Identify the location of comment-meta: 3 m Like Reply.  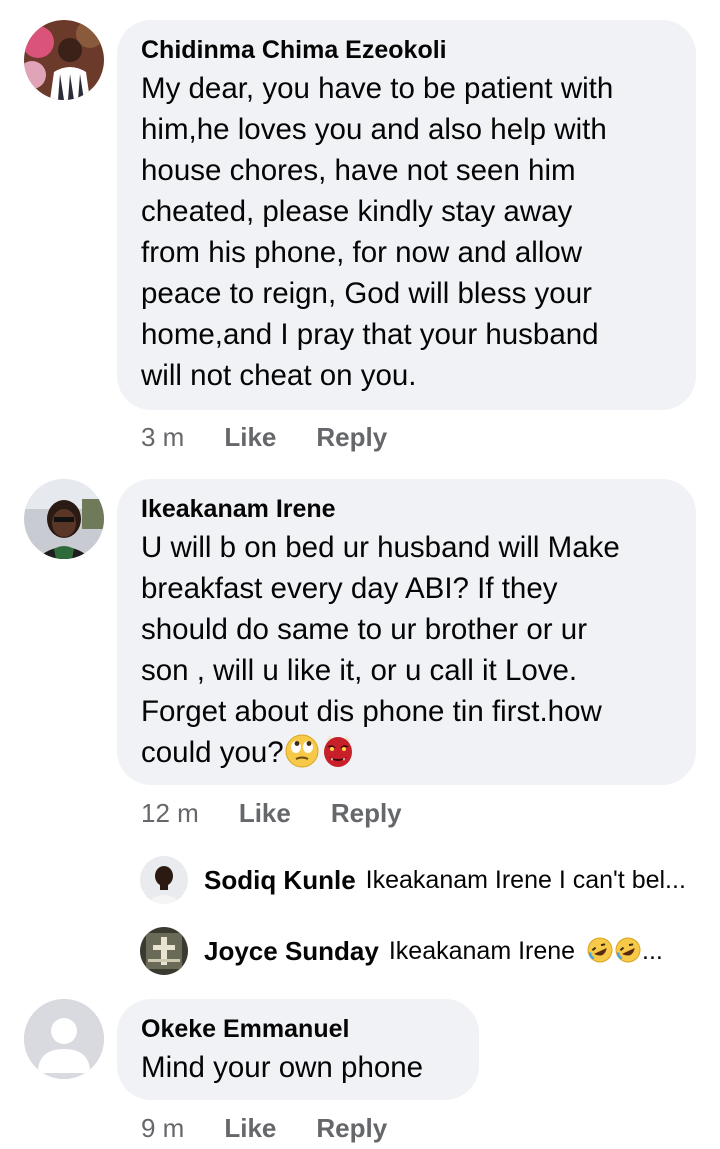
(264, 437).